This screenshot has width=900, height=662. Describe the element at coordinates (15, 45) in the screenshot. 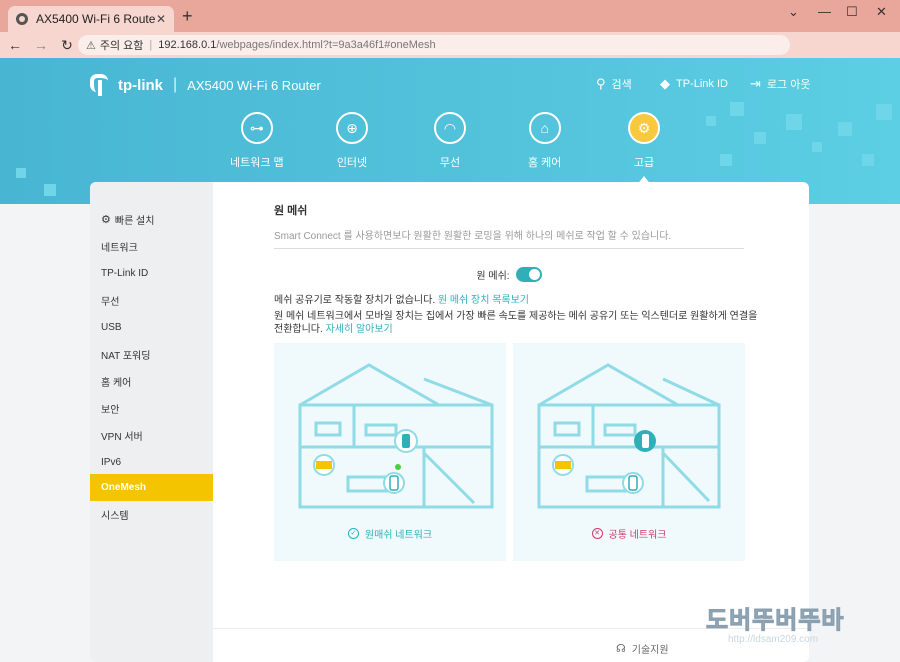

I see `back-arrow-icon: ←` at that location.